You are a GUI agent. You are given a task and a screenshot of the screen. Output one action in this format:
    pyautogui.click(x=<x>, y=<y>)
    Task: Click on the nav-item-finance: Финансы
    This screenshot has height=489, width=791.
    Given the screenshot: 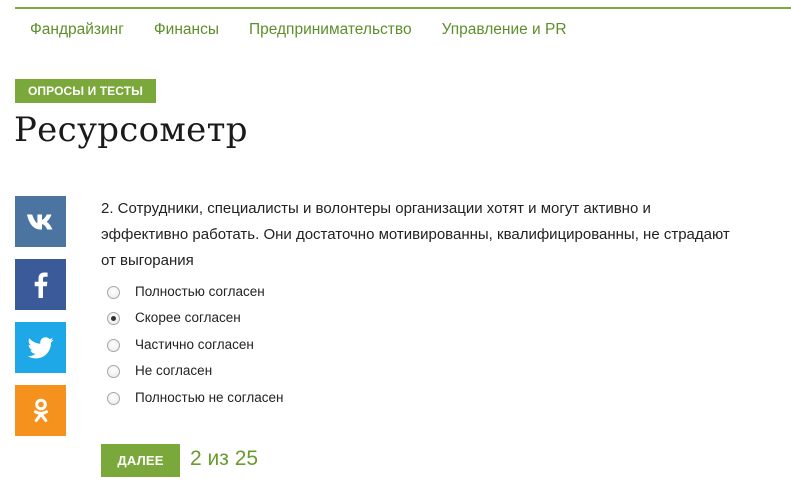 What is the action you would take?
    pyautogui.click(x=186, y=30)
    